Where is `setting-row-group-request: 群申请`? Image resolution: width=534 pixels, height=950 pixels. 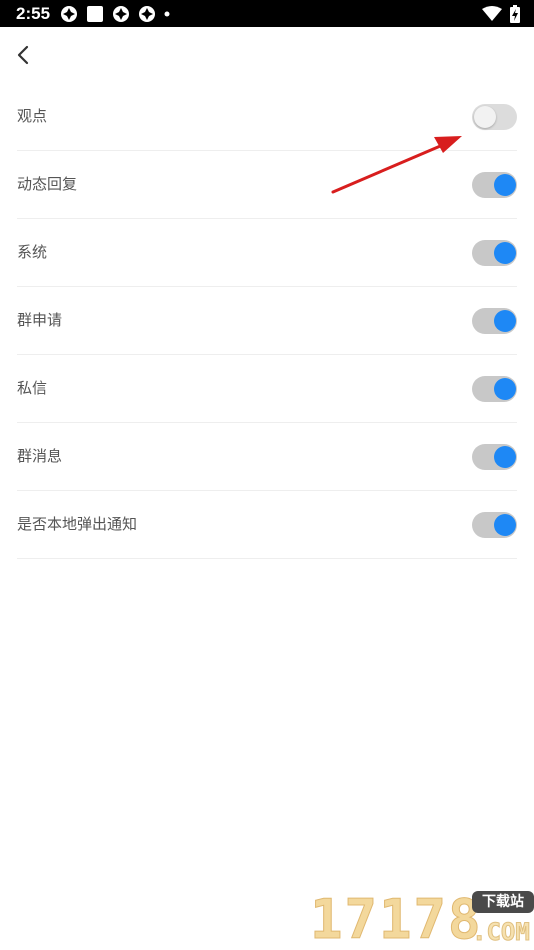
setting-row-group-request: 群申请 is located at coordinates (267, 321).